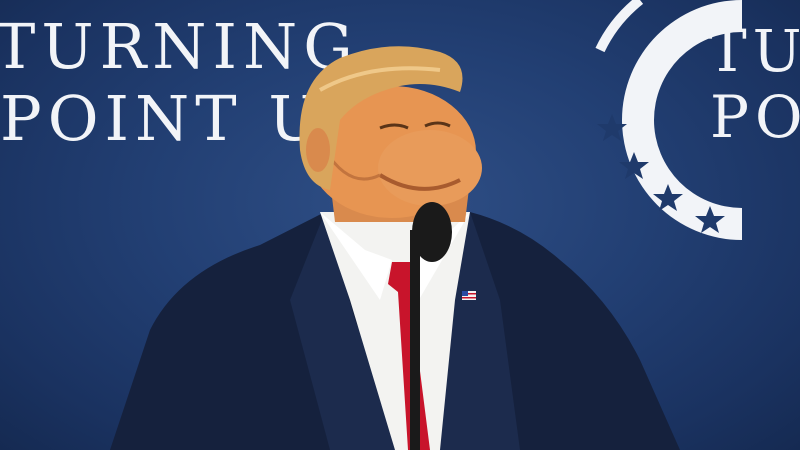 This screenshot has height=450, width=800. What do you see at coordinates (432, 232) in the screenshot?
I see `microphone` at bounding box center [432, 232].